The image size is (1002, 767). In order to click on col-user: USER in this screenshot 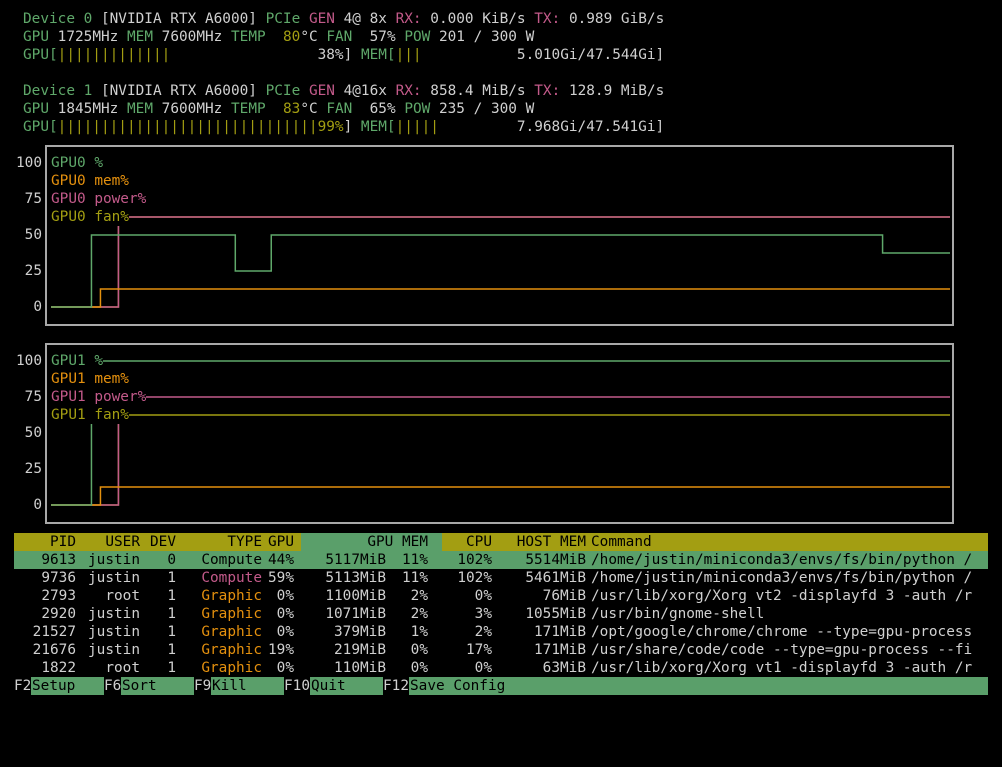, I will do `click(112, 542)`.